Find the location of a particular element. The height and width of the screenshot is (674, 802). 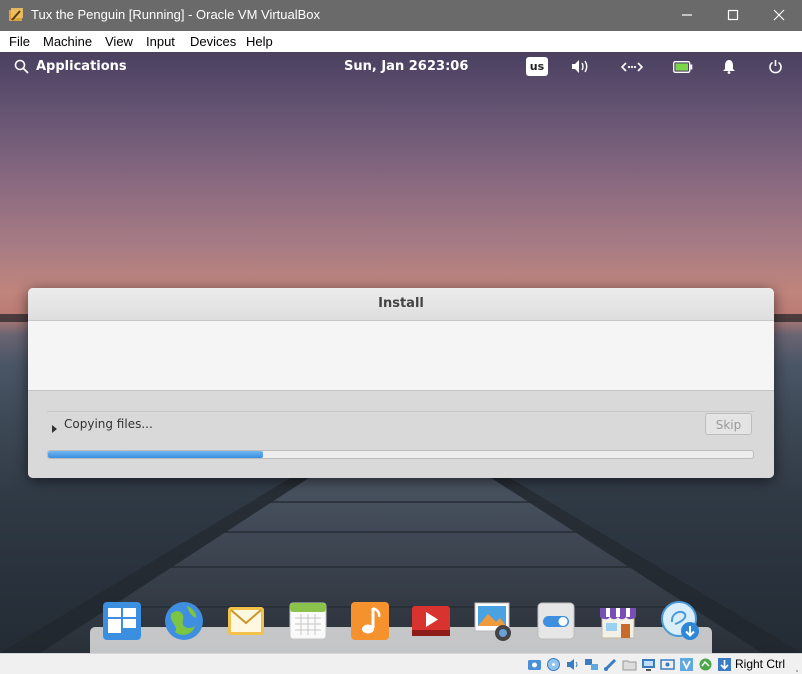

menu-input: Input is located at coordinates (160, 41).